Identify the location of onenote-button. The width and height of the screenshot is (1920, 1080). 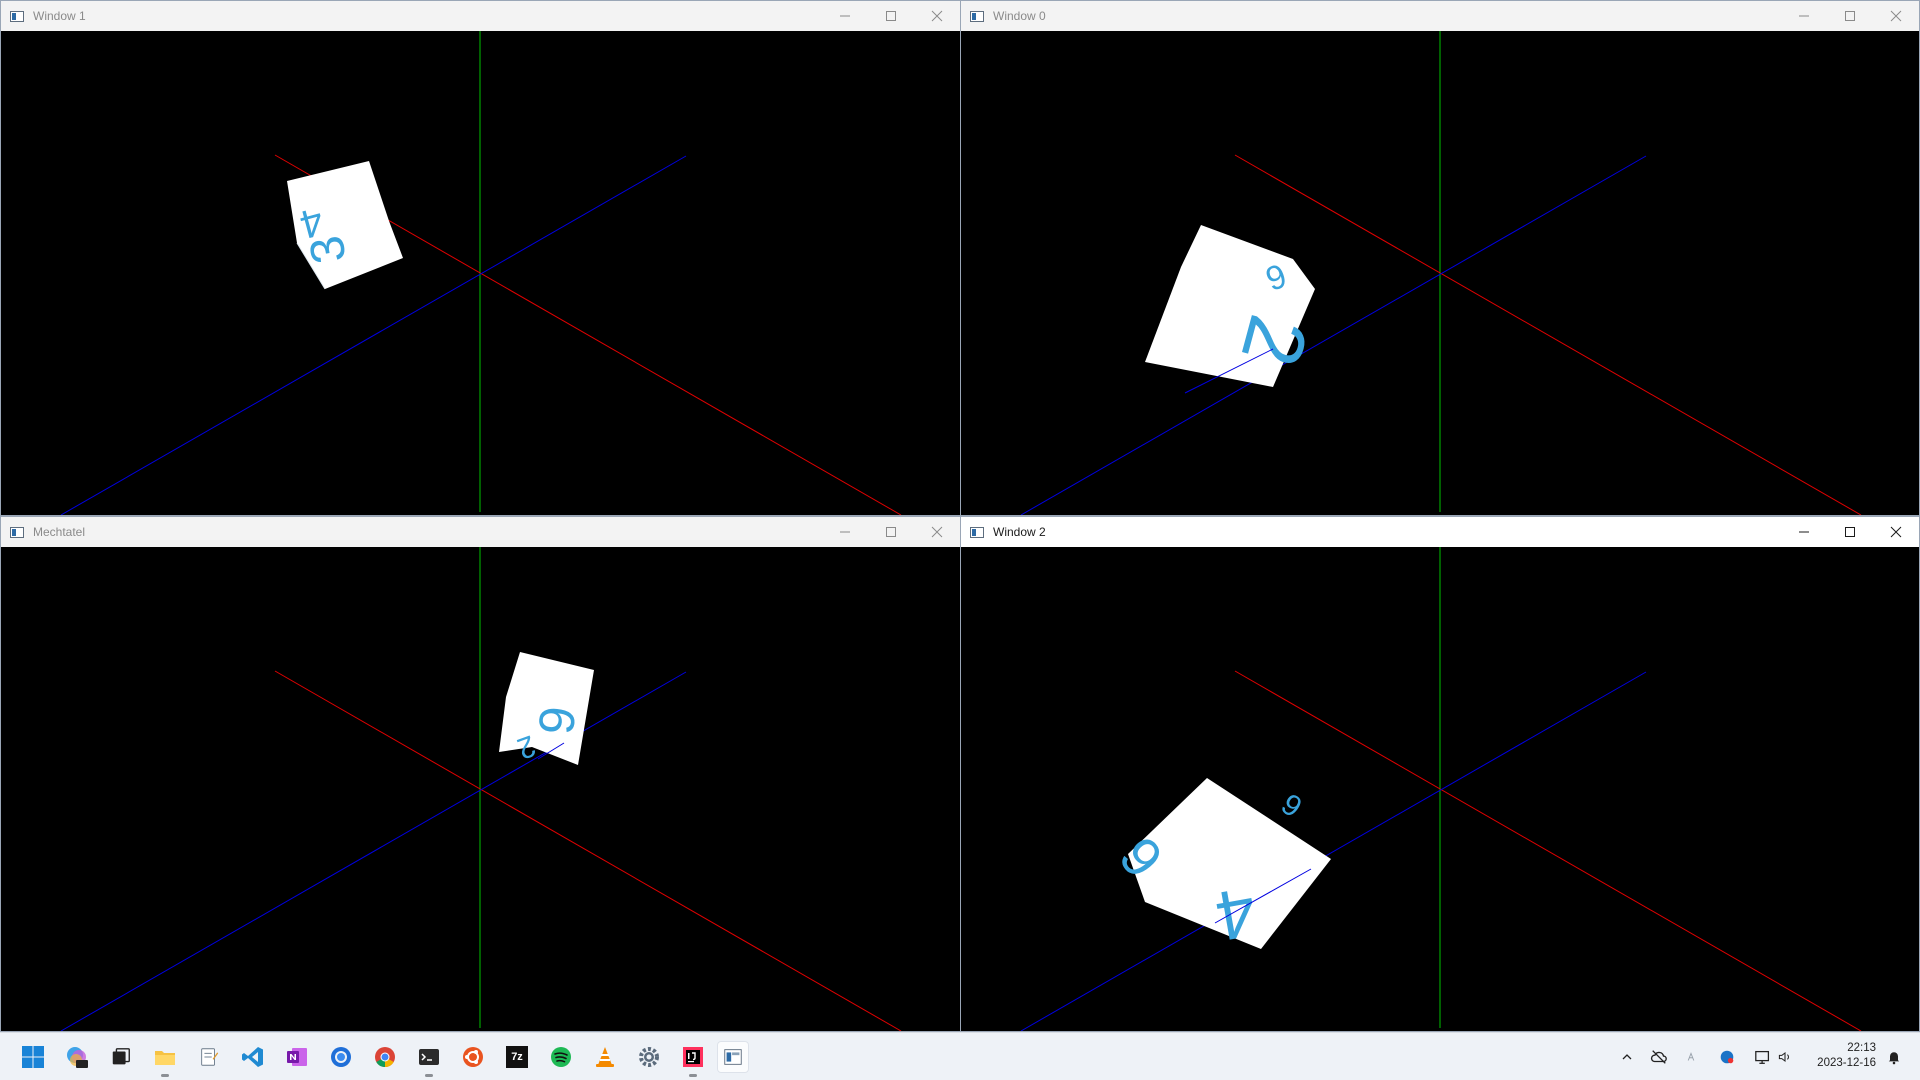
(297, 1057).